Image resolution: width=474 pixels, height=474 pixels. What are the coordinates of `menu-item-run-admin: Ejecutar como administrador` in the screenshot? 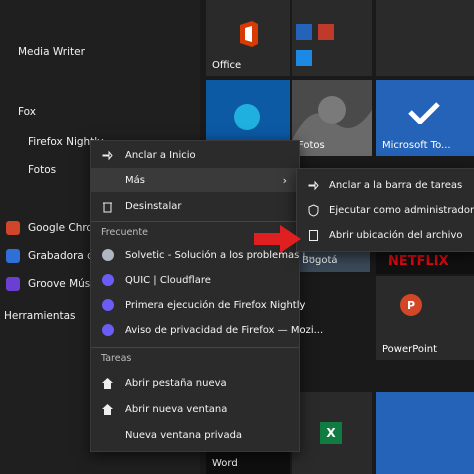 It's located at (385, 210).